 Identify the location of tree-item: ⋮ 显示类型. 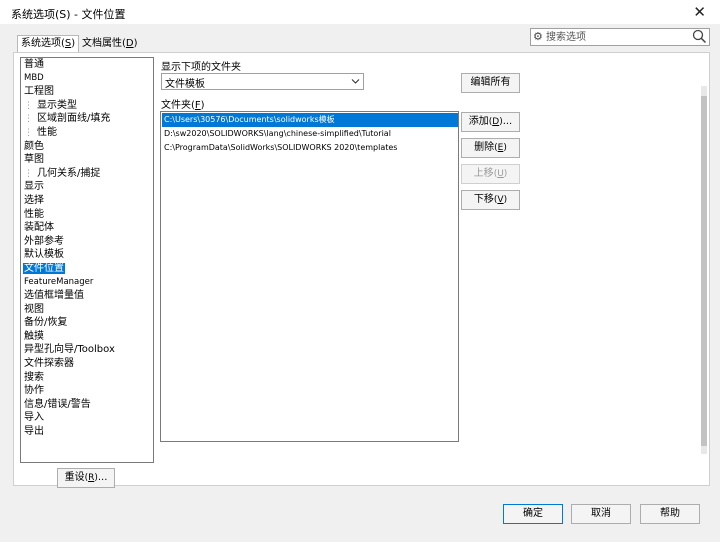
(87, 106).